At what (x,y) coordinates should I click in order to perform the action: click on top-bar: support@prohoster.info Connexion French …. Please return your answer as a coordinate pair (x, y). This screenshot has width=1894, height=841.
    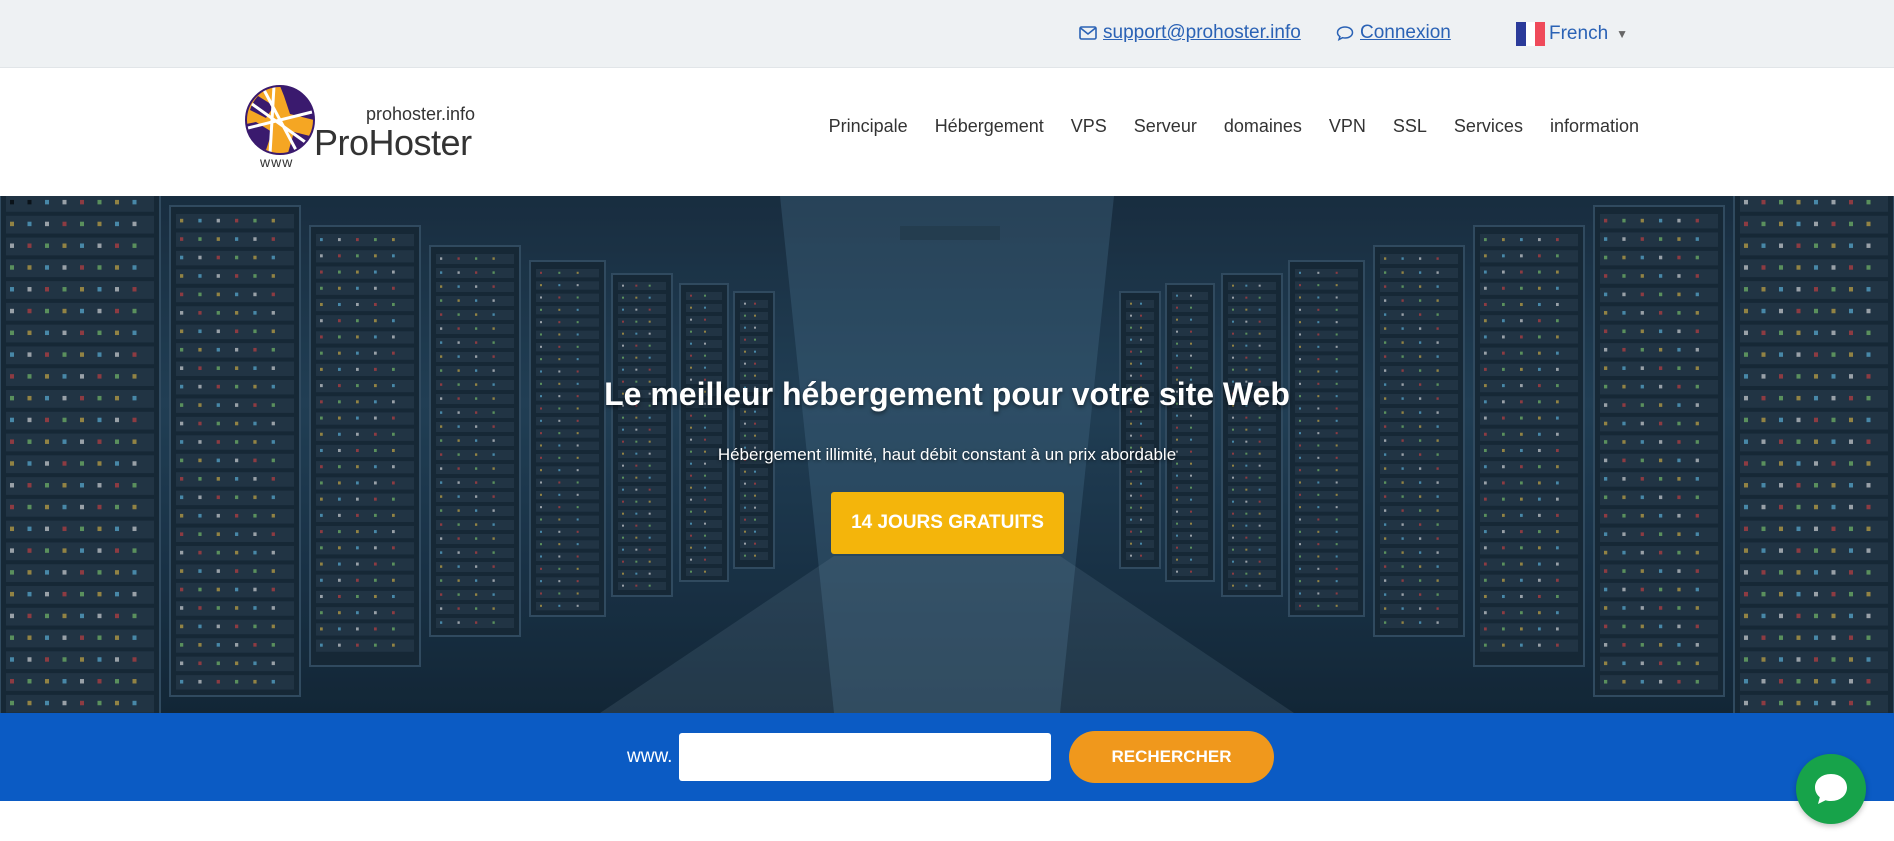
    Looking at the image, I should click on (947, 34).